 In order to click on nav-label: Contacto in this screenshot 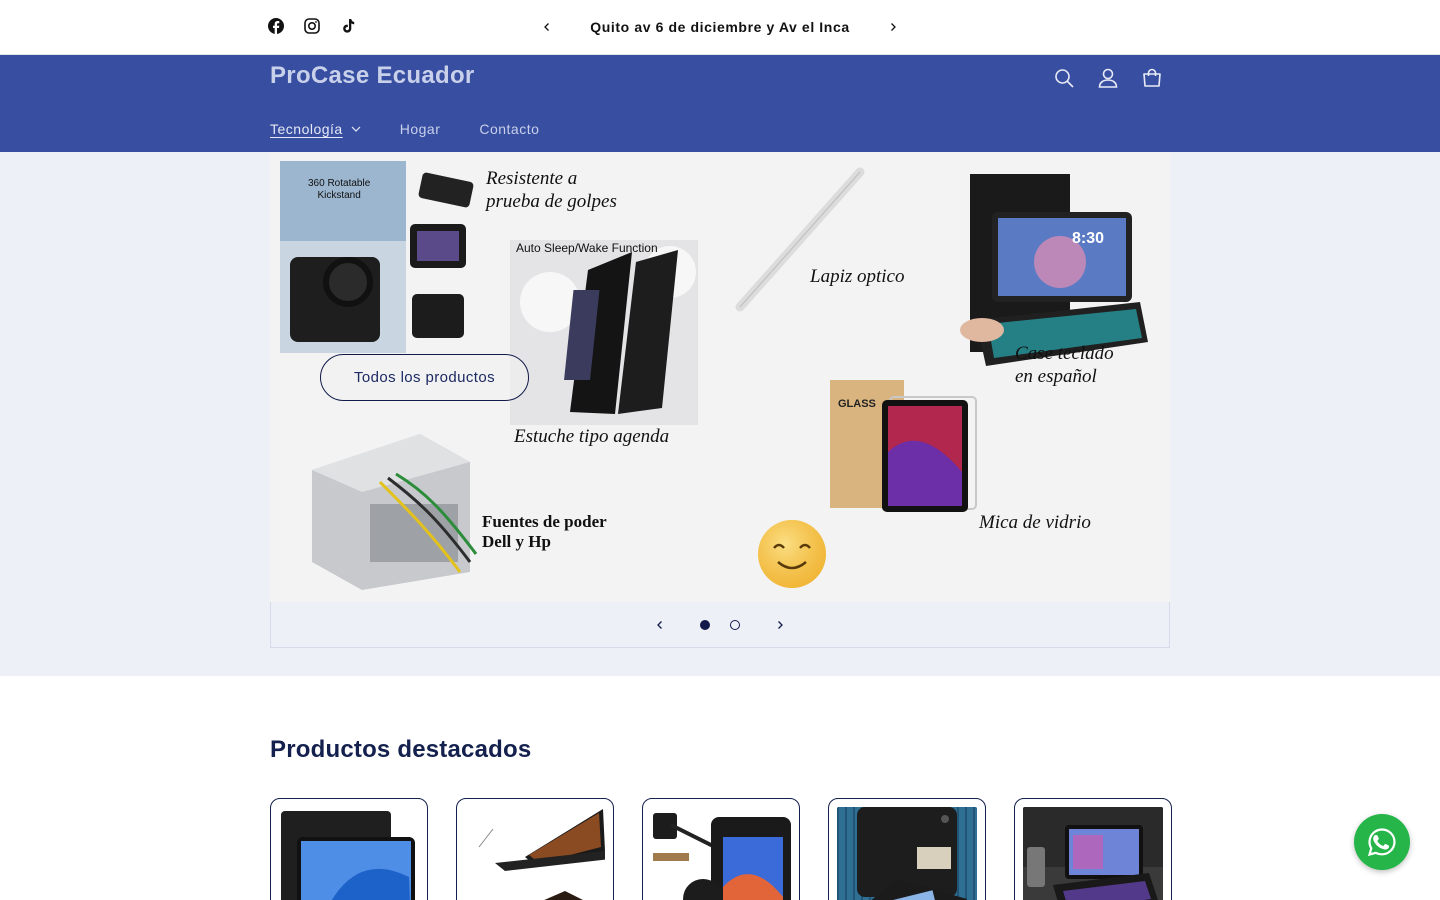, I will do `click(509, 129)`.